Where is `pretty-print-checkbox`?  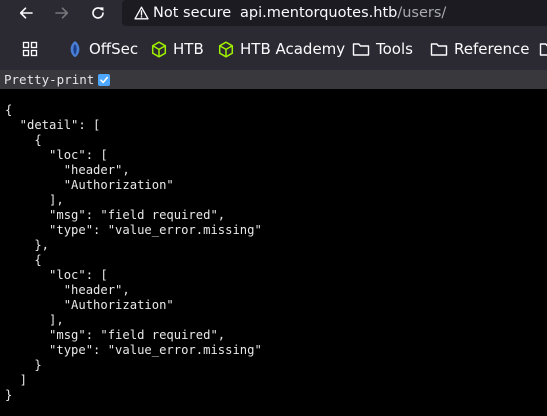
pretty-print-checkbox is located at coordinates (104, 79).